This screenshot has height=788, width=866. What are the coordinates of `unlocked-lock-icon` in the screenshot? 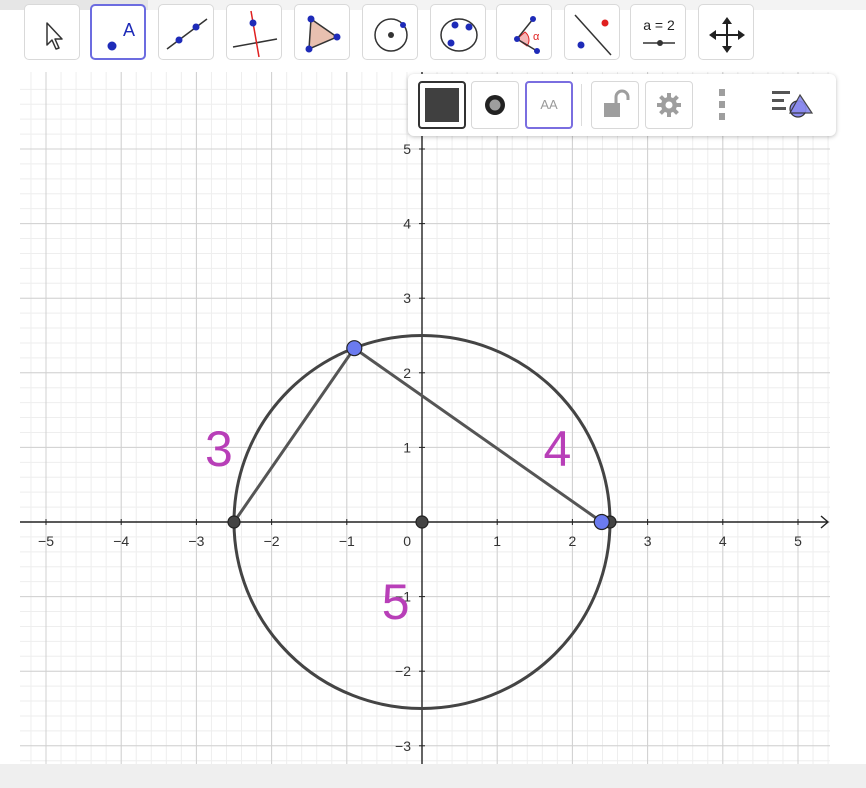 It's located at (617, 103).